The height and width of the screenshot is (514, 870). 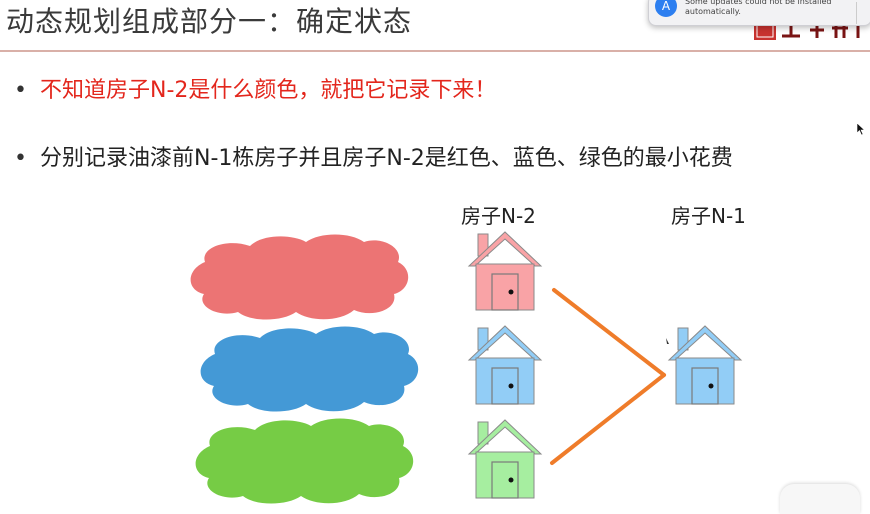 What do you see at coordinates (505, 271) in the screenshot?
I see `house-n2-red-icon` at bounding box center [505, 271].